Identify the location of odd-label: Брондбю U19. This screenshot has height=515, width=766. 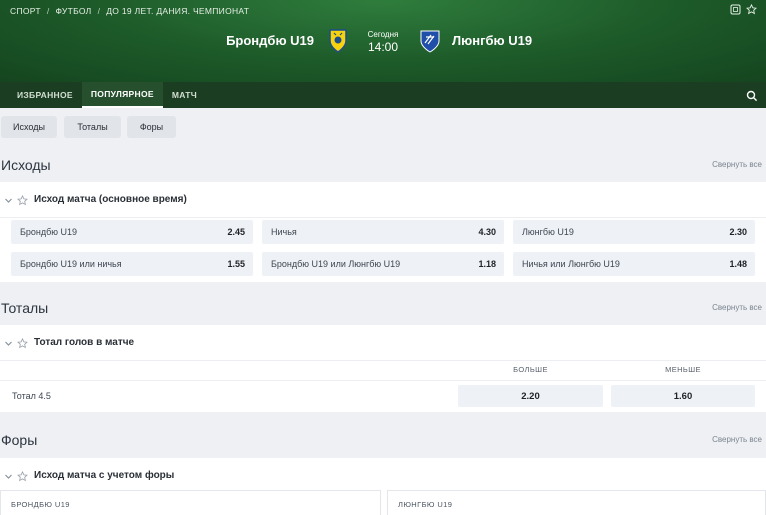
(49, 232).